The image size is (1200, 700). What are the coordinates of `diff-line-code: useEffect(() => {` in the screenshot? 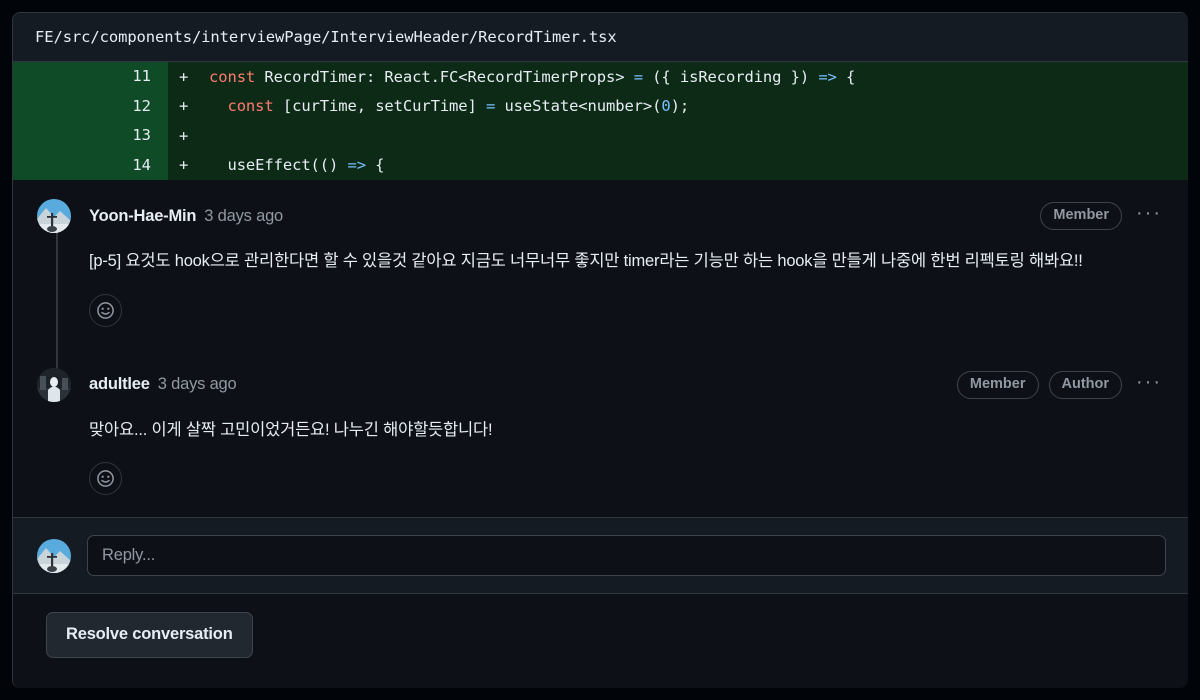 It's located at (296, 165).